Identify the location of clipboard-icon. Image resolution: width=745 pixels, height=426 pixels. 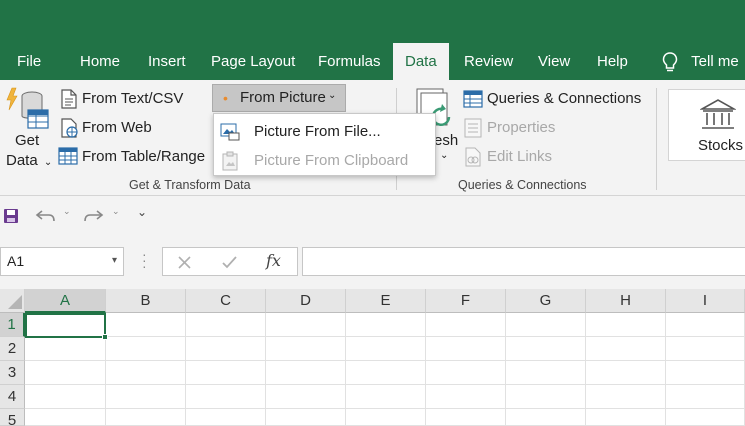
(230, 161).